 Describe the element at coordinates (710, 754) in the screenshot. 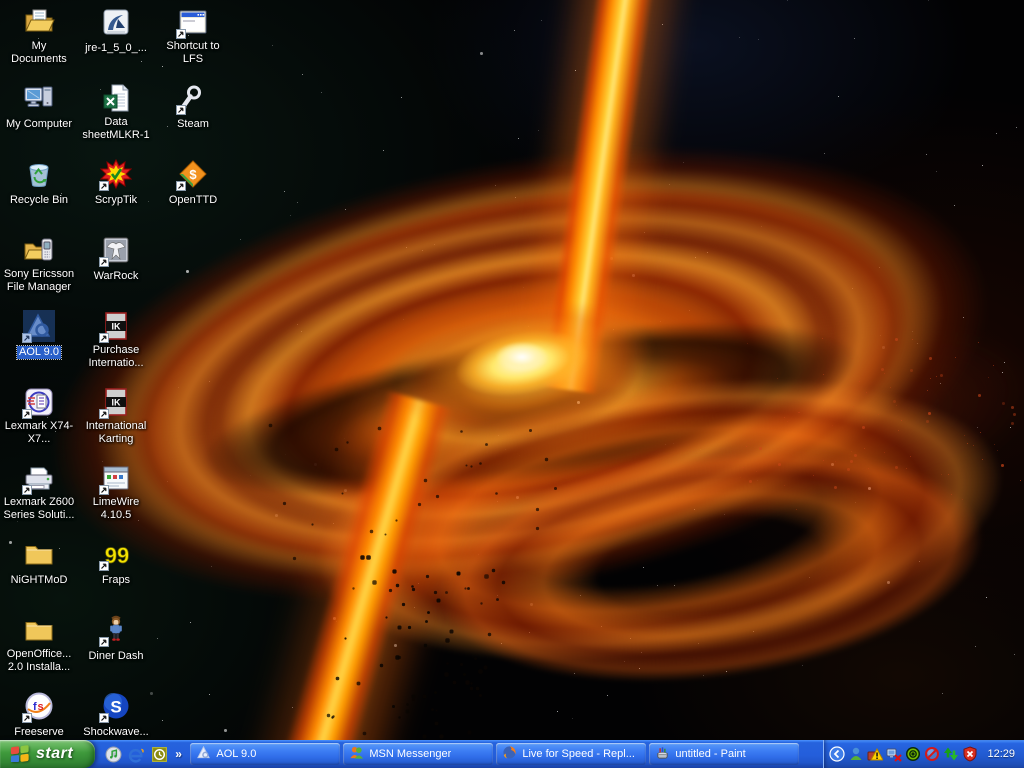

I see `taskbar-button-label: untitled - Paint` at that location.